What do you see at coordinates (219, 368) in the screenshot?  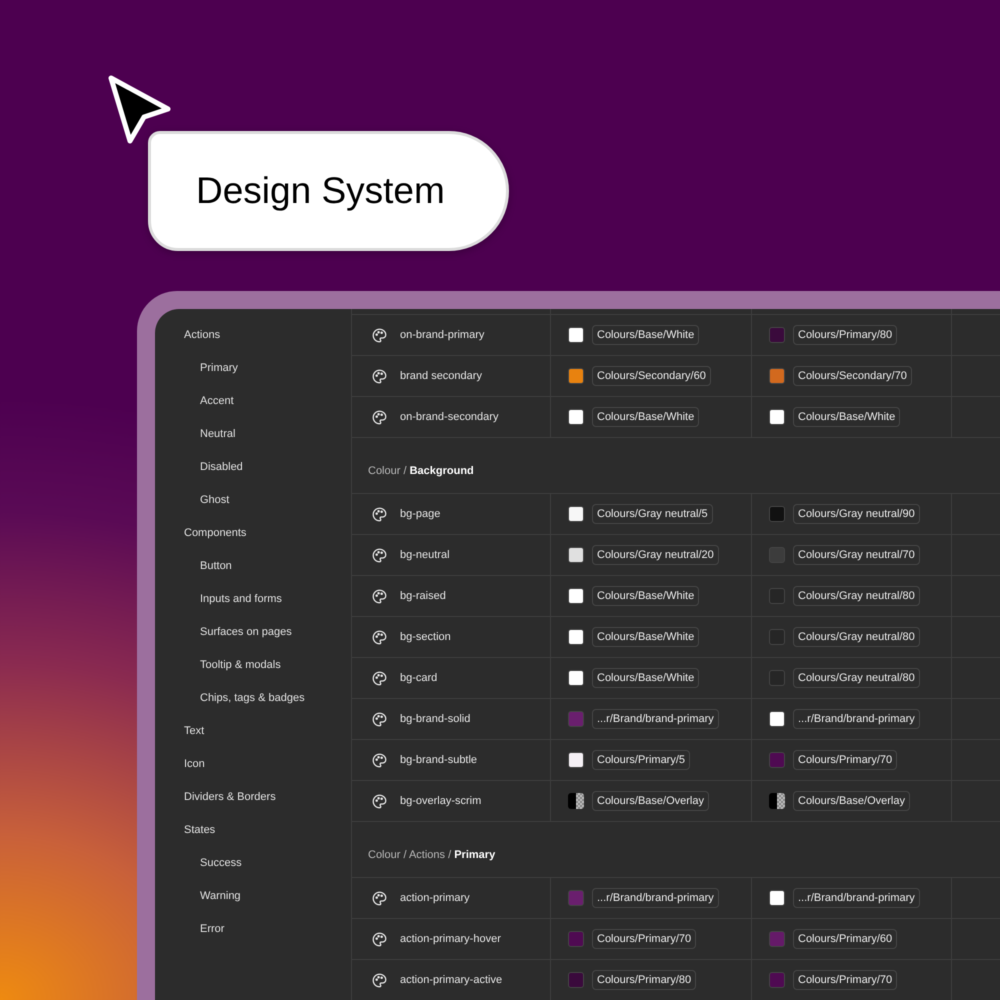 I see `sidebar-item: Primary` at bounding box center [219, 368].